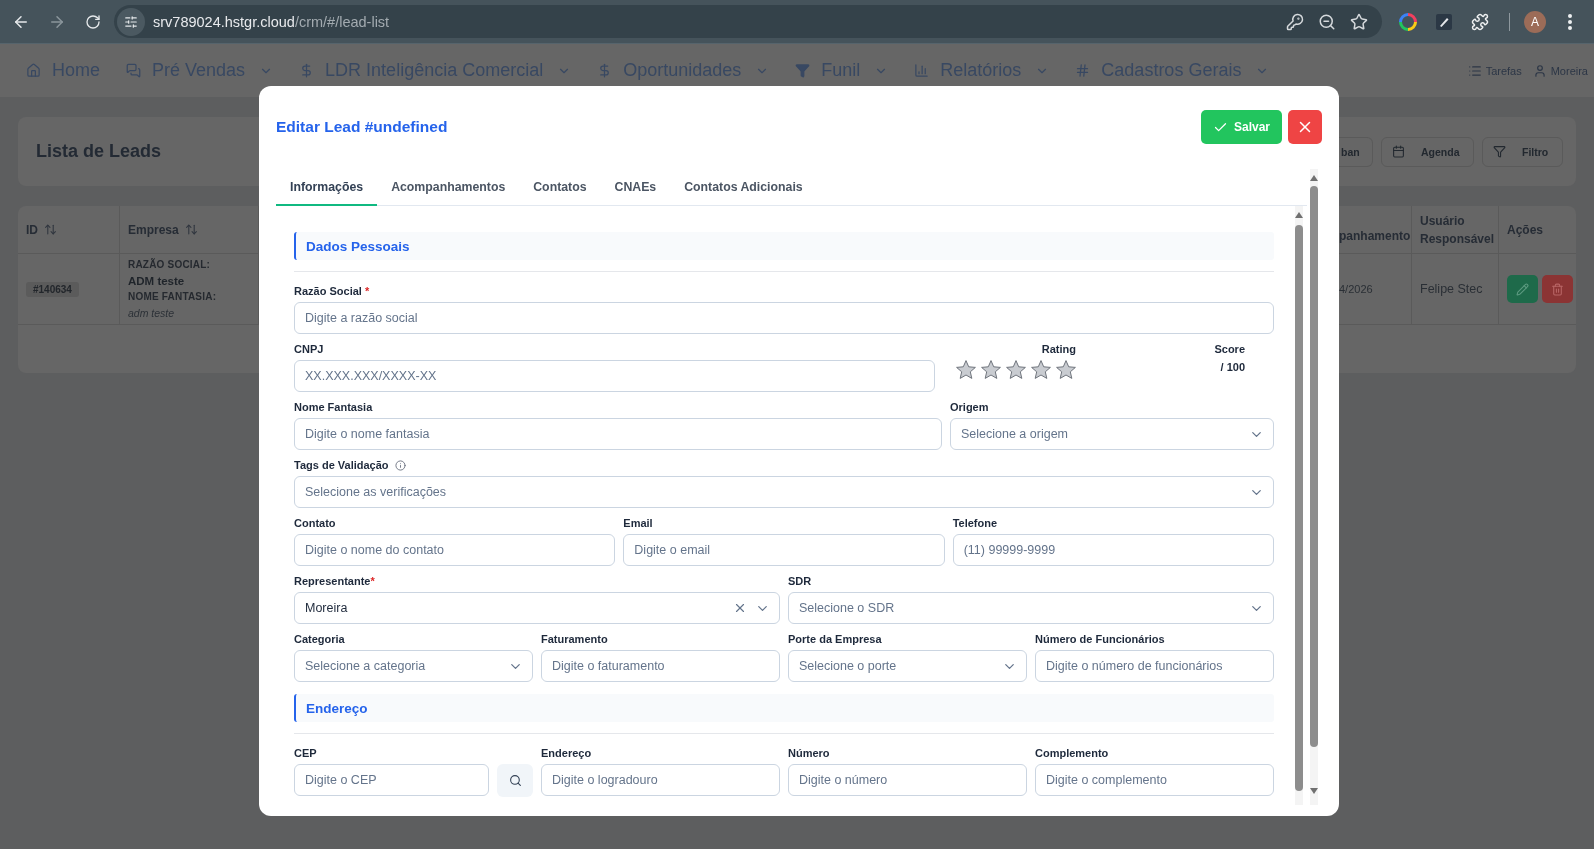 The height and width of the screenshot is (849, 1594). What do you see at coordinates (271, 21) in the screenshot?
I see `url-text: srv789024.hstgr.cloud/crm/#/lead-list` at bounding box center [271, 21].